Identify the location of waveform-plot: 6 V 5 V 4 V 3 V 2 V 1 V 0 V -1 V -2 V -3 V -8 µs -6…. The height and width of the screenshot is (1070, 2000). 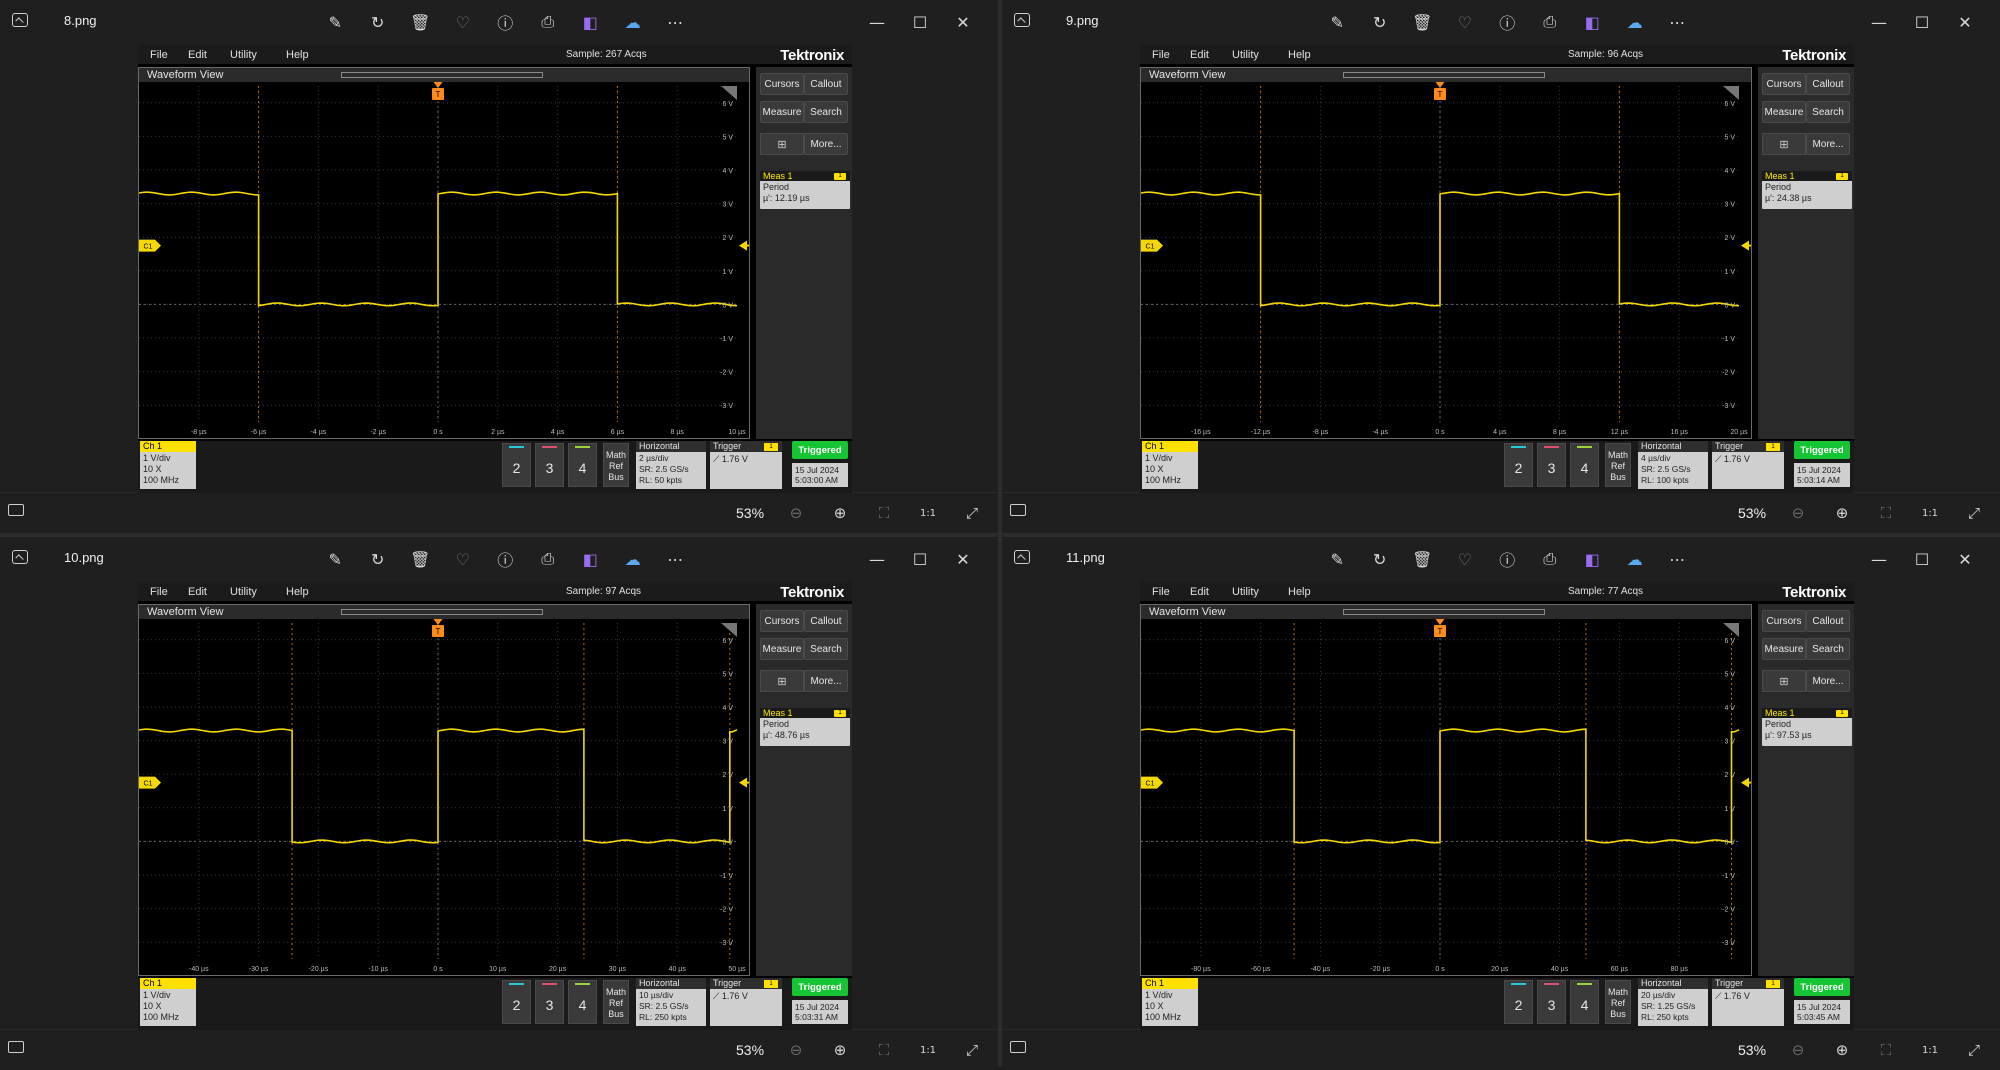
(444, 260).